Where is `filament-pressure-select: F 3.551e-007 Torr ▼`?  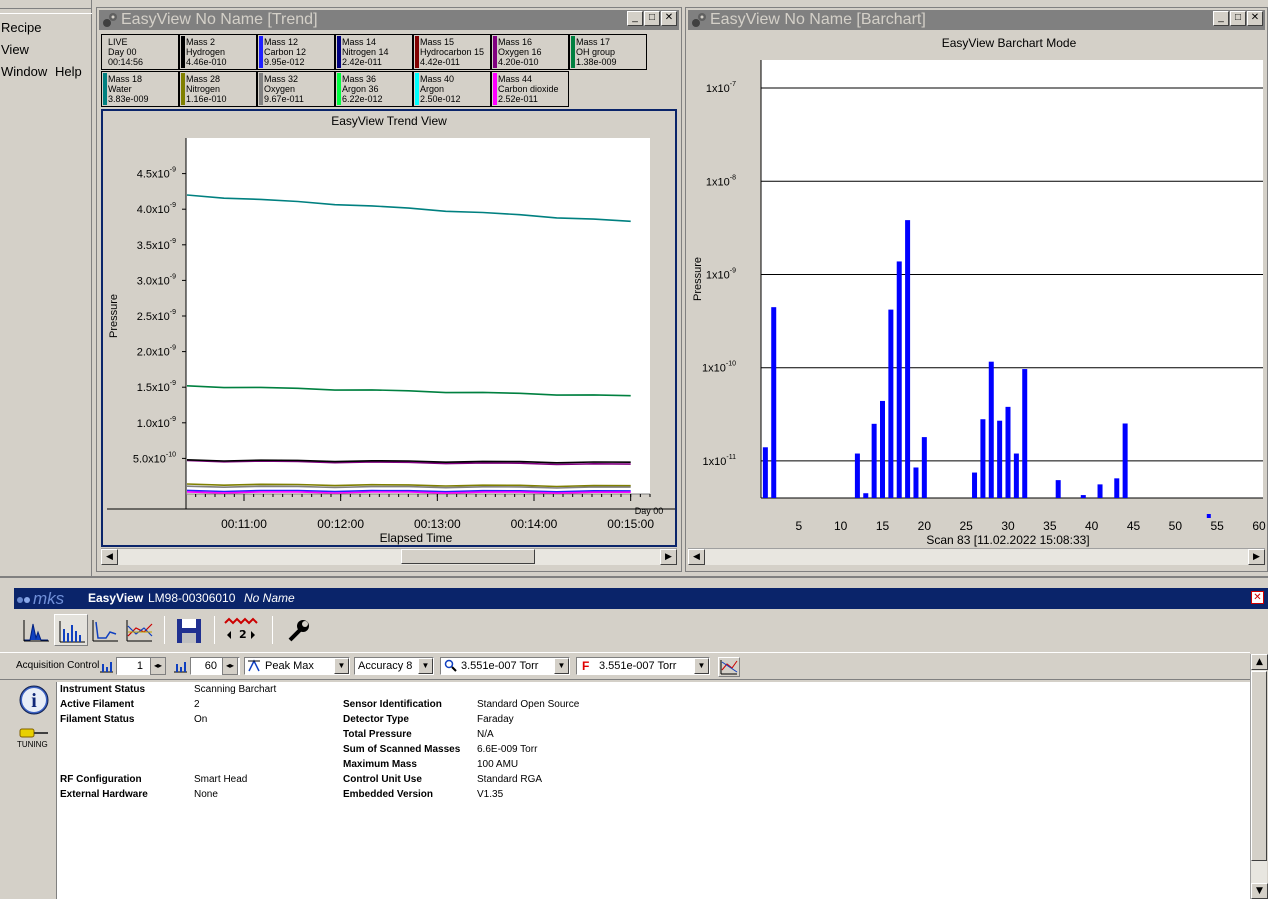
filament-pressure-select: F 3.551e-007 Torr ▼ is located at coordinates (643, 666).